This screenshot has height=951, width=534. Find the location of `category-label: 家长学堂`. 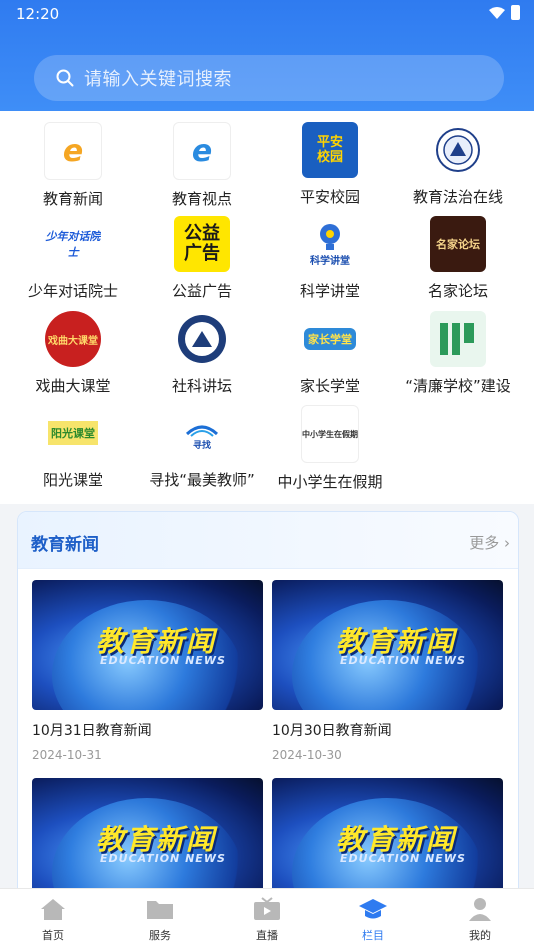

category-label: 家长学堂 is located at coordinates (329, 386).